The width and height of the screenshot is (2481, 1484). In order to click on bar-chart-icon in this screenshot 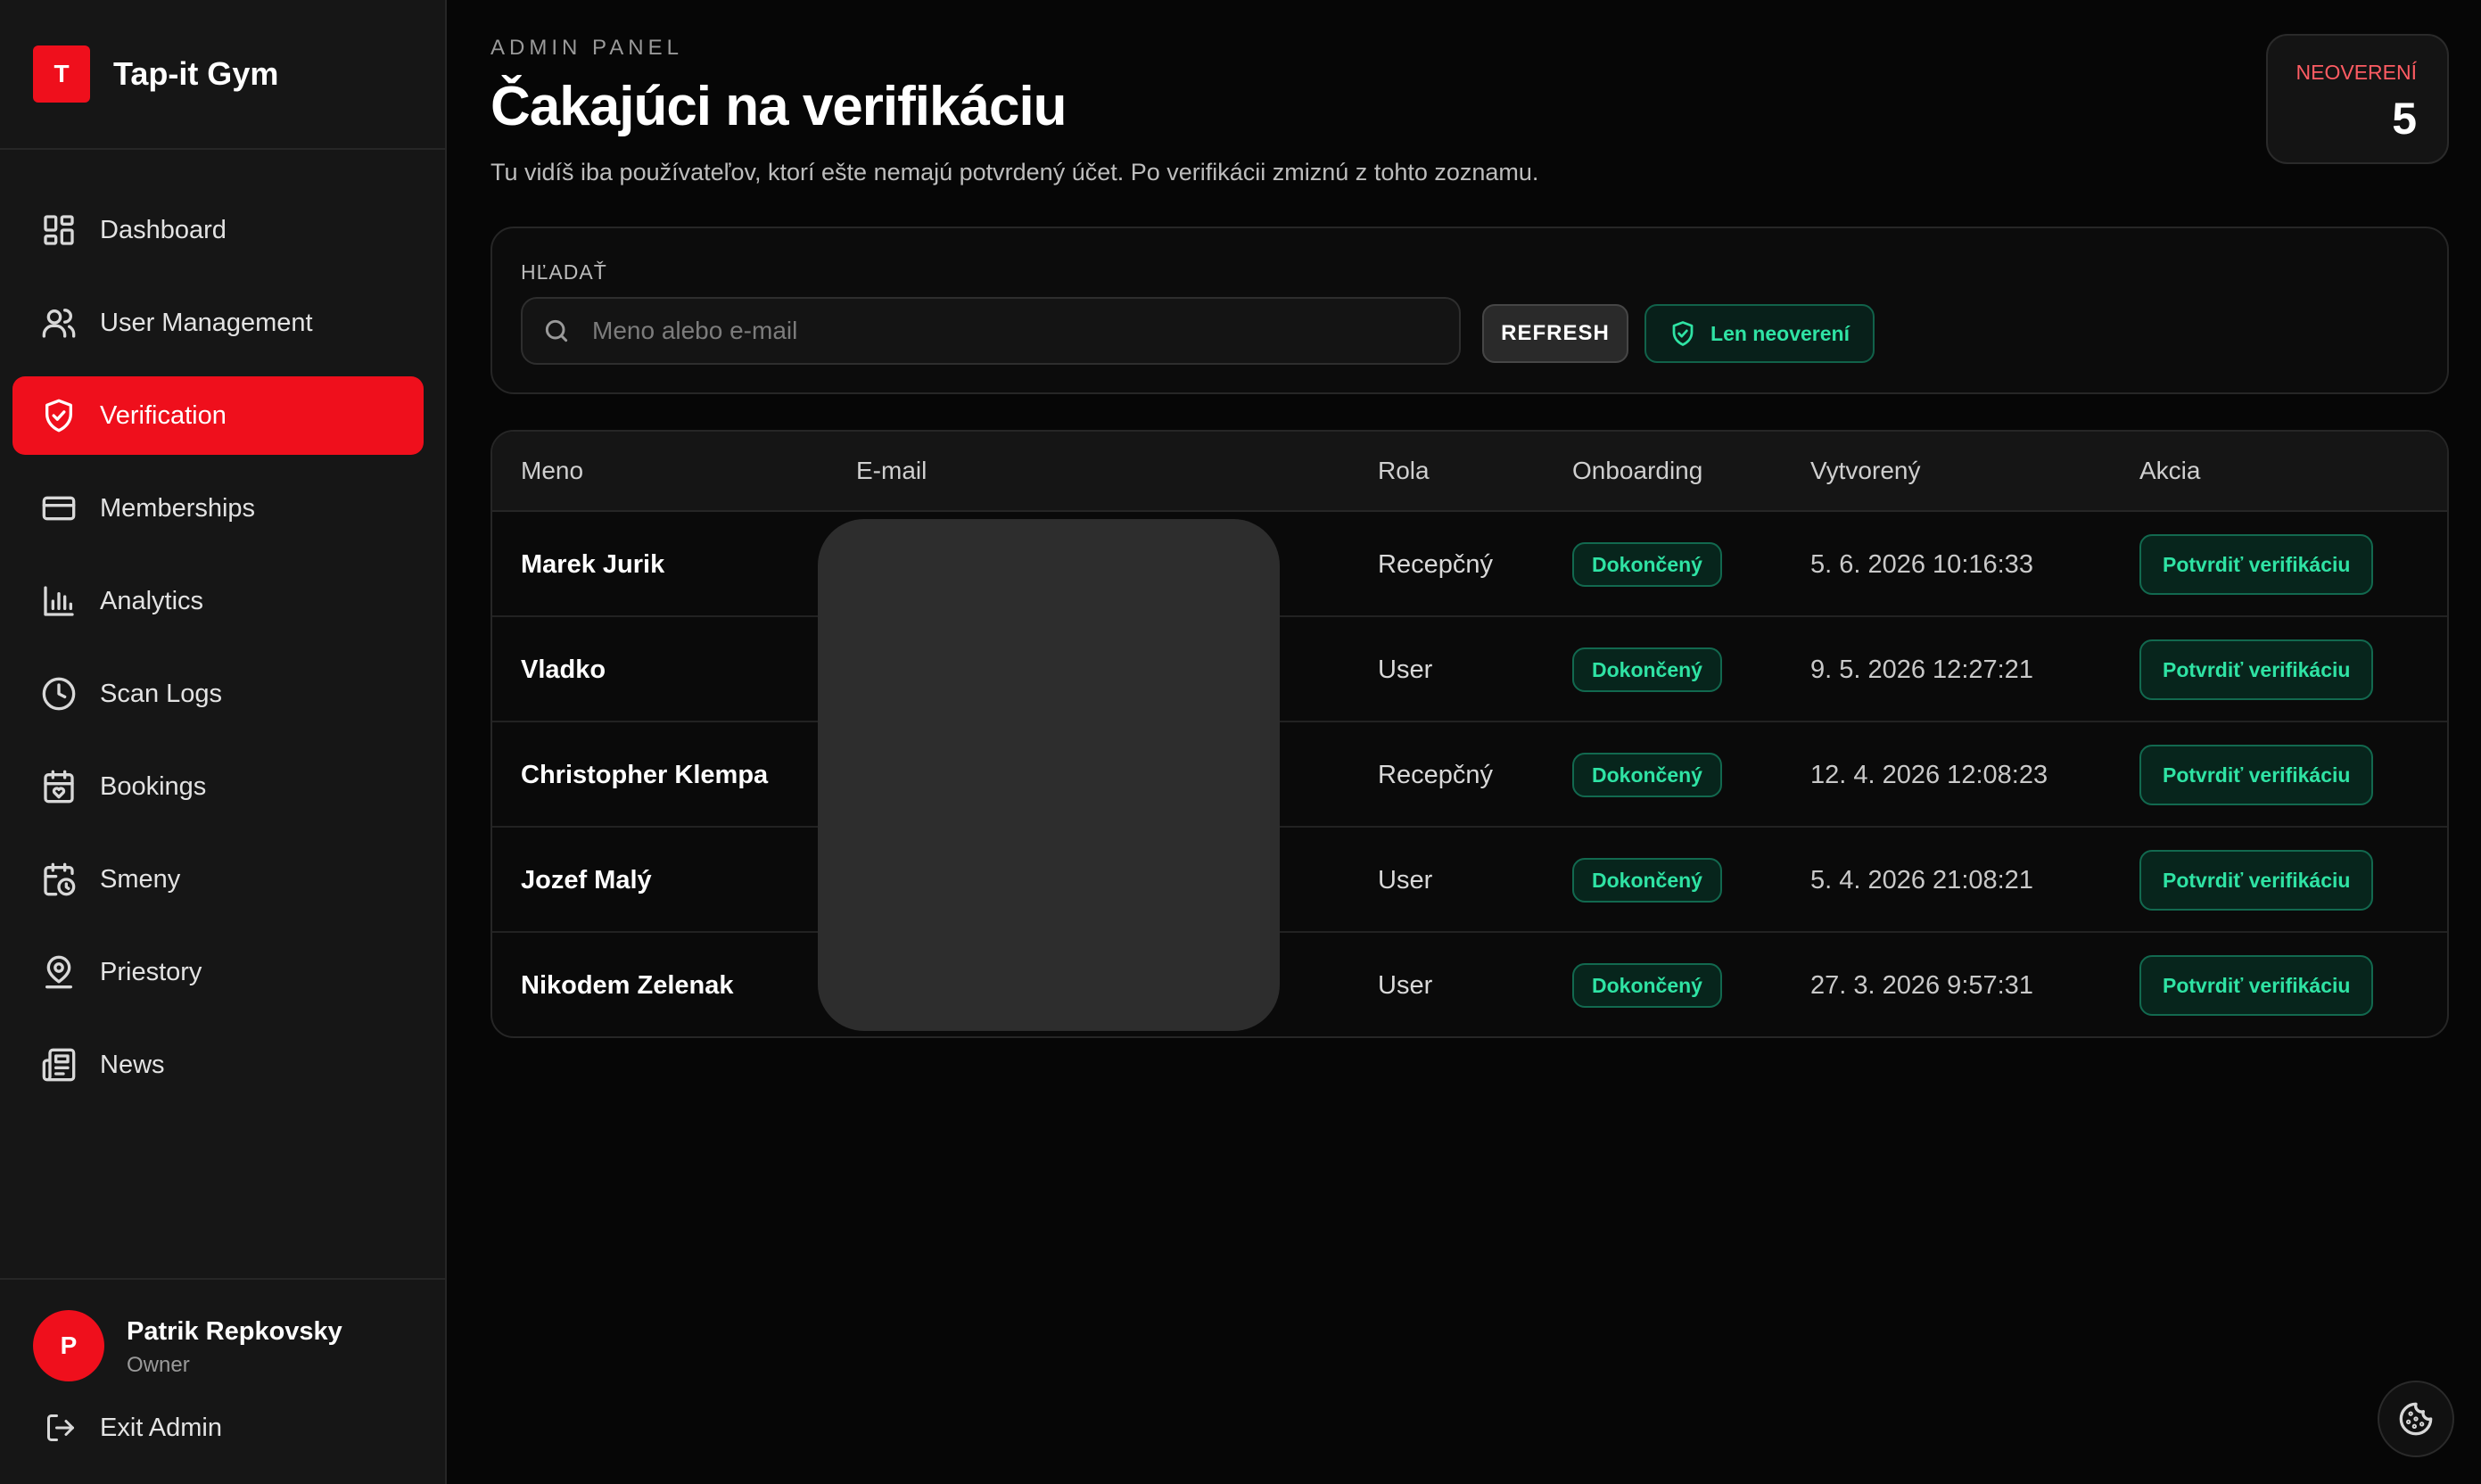, I will do `click(59, 601)`.